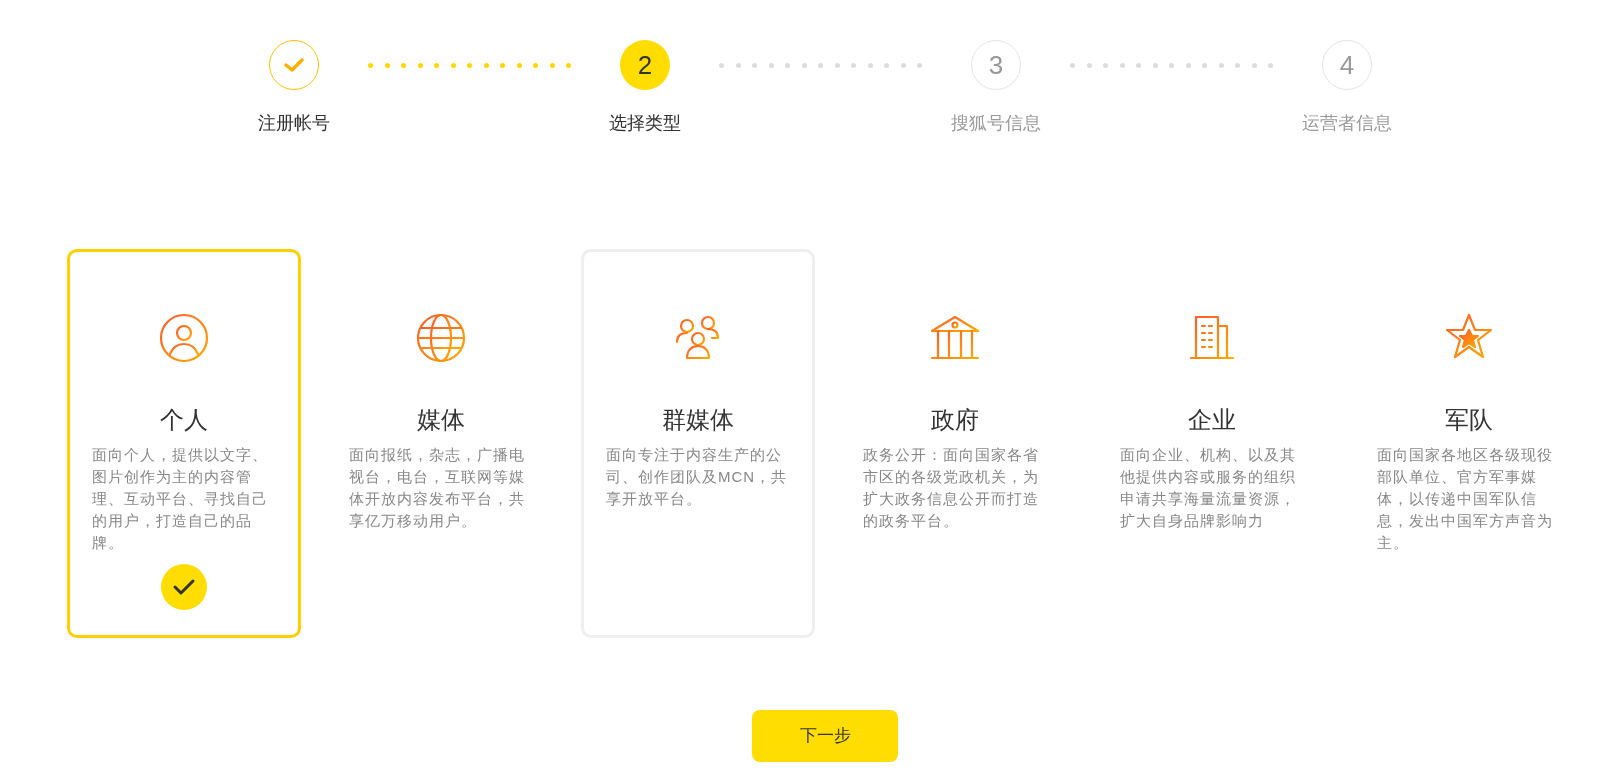 The height and width of the screenshot is (780, 1606). What do you see at coordinates (645, 123) in the screenshot?
I see `step-label: 选择类型` at bounding box center [645, 123].